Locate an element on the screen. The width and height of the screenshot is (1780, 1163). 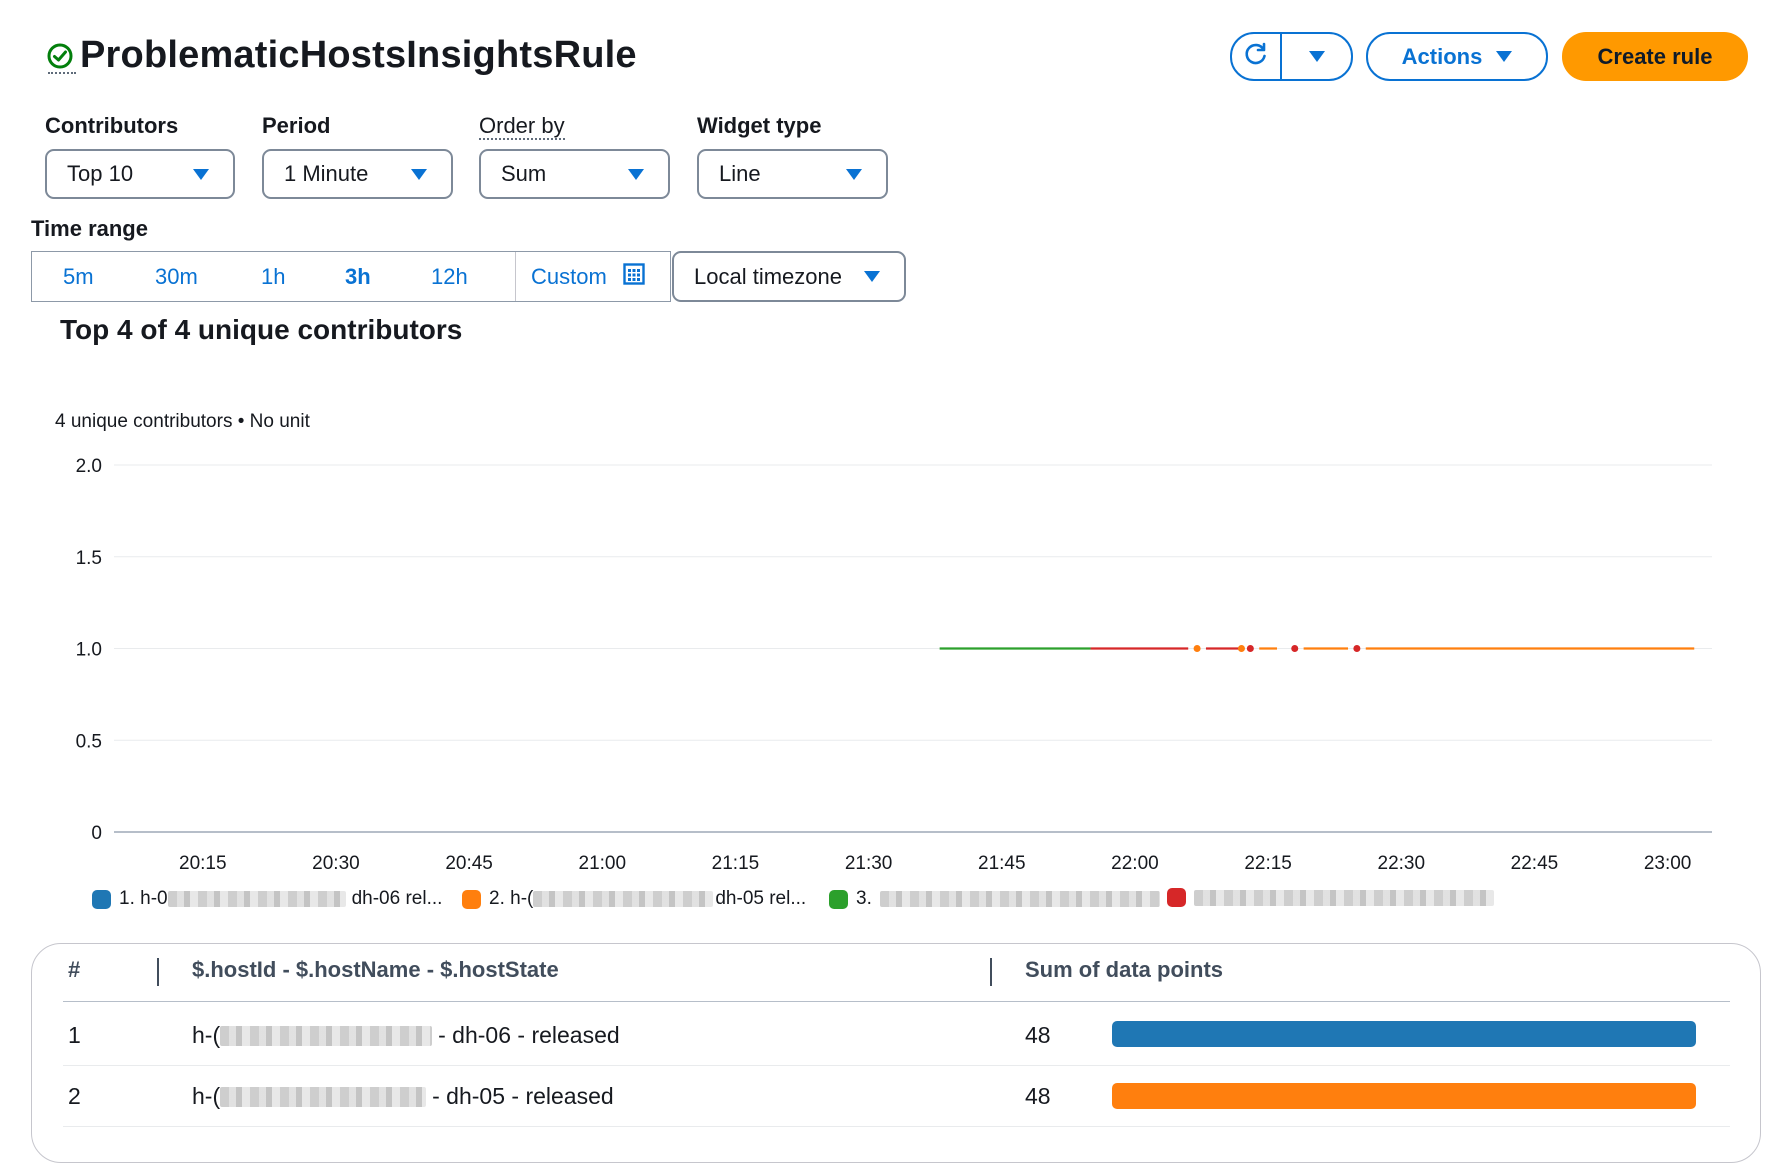
y-tick-label: 0.5 is located at coordinates (89, 741).